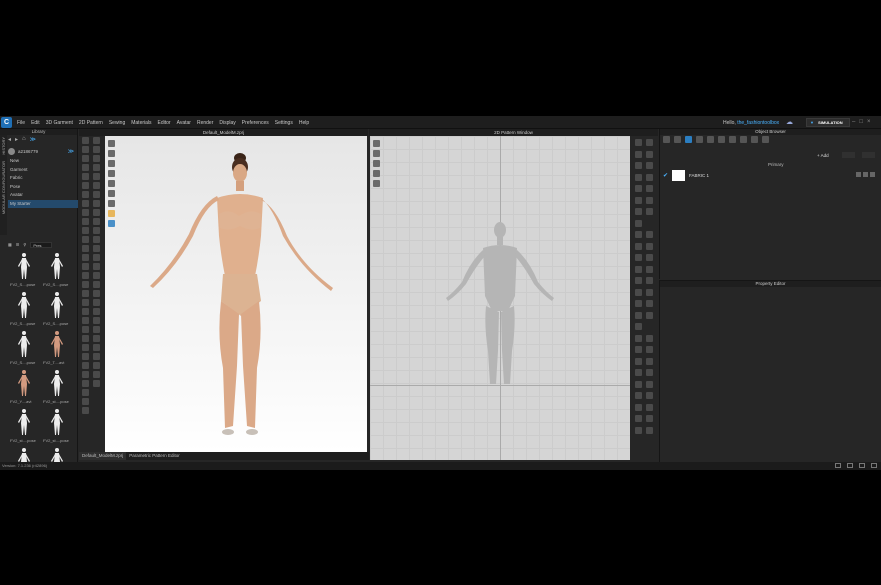  What do you see at coordinates (111, 183) in the screenshot?
I see `light-icon` at bounding box center [111, 183].